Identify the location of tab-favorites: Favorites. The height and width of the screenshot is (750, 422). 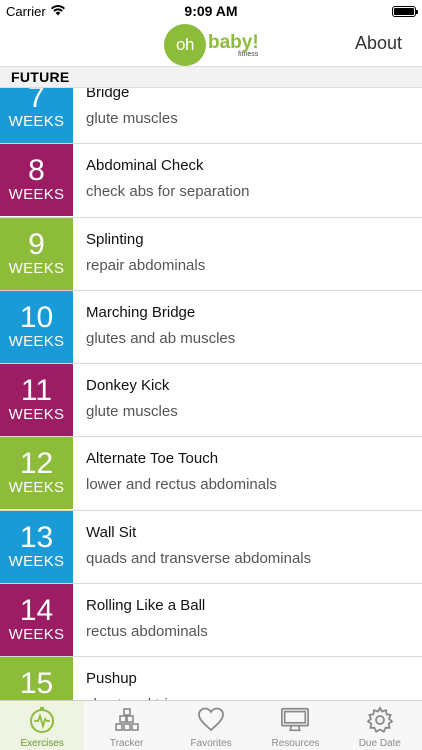
(211, 725).